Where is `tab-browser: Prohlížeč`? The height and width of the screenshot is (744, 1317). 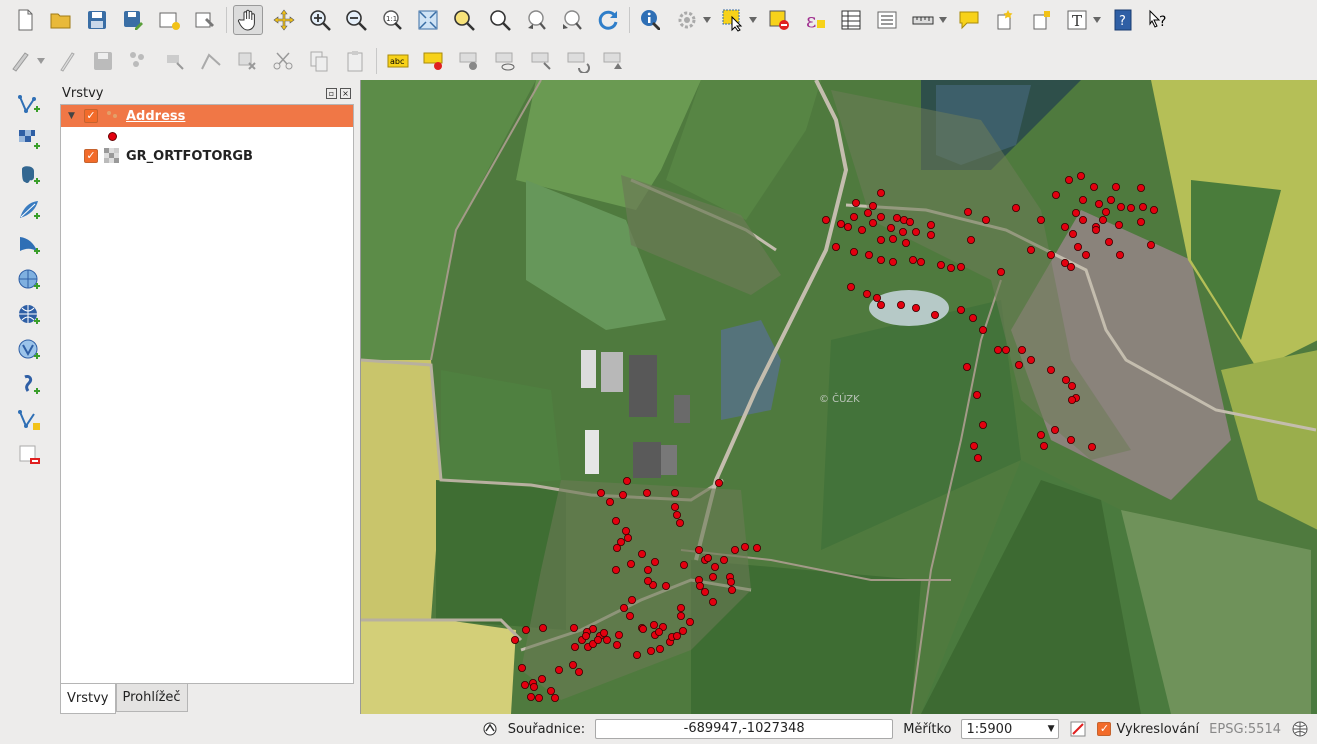 tab-browser: Prohlížeč is located at coordinates (151, 698).